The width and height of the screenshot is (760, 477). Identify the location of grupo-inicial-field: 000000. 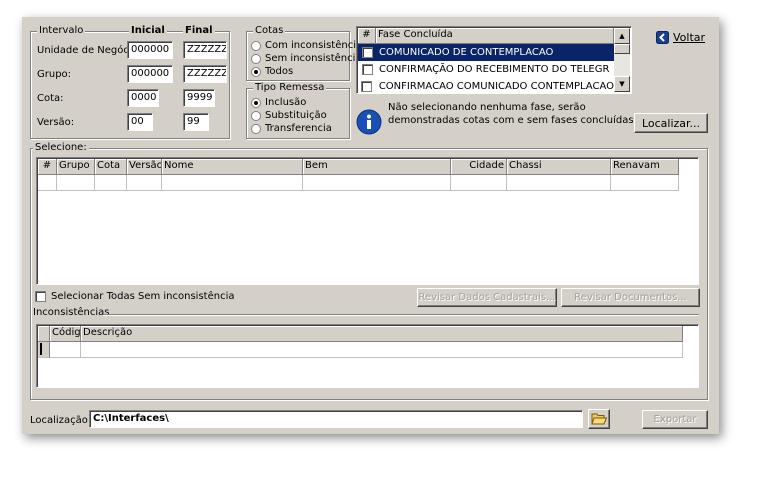
(150, 74).